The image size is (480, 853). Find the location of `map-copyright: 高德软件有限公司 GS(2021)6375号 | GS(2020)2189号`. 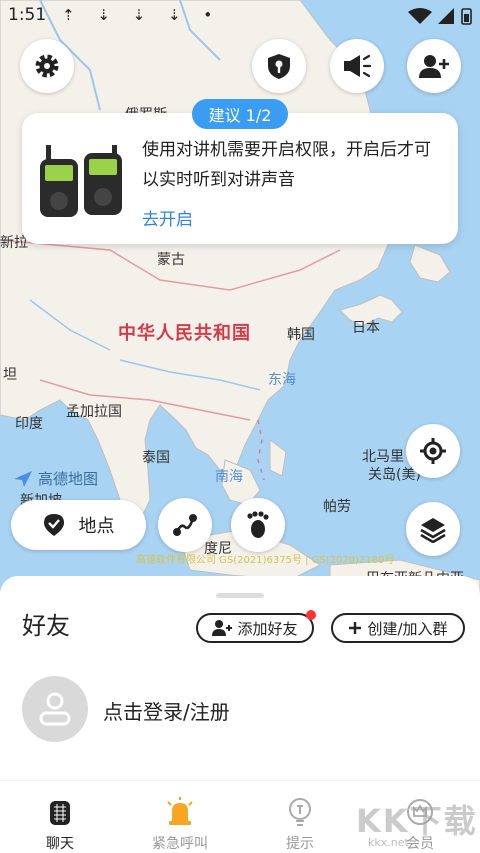

map-copyright: 高德软件有限公司 GS(2021)6375号 | GS(2020)2189号 is located at coordinates (265, 560).